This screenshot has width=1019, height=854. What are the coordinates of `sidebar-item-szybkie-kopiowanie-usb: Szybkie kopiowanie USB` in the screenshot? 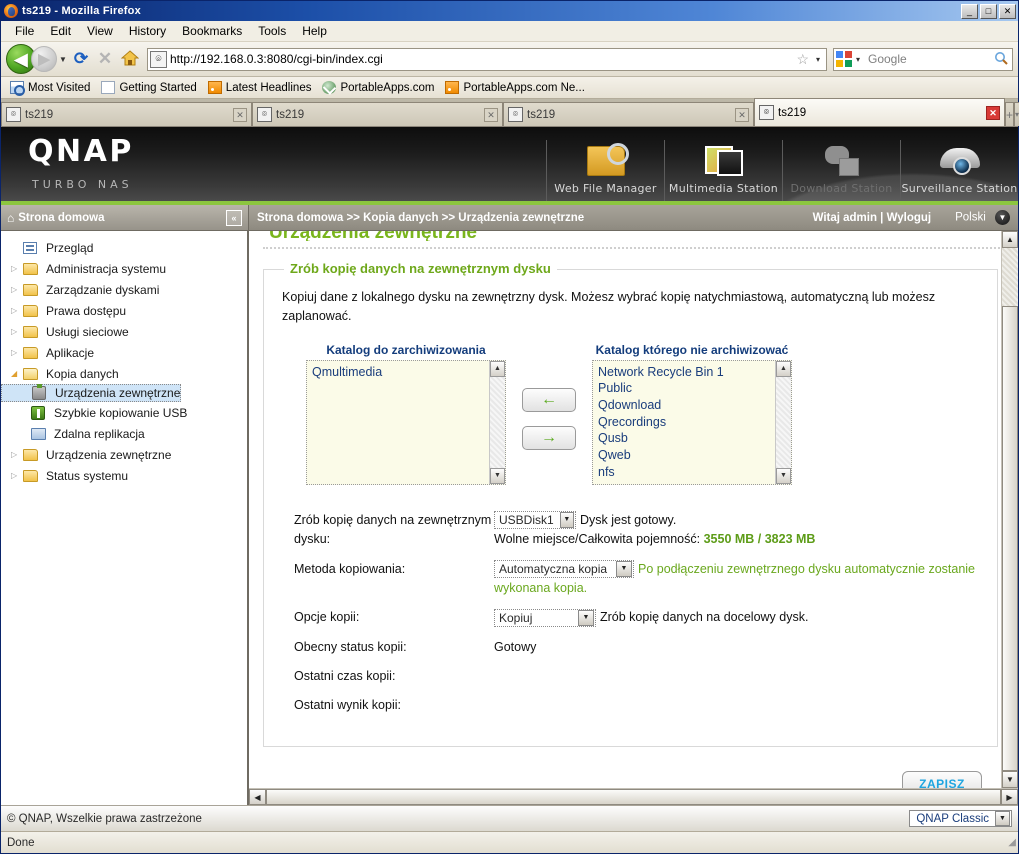 It's located at (124, 412).